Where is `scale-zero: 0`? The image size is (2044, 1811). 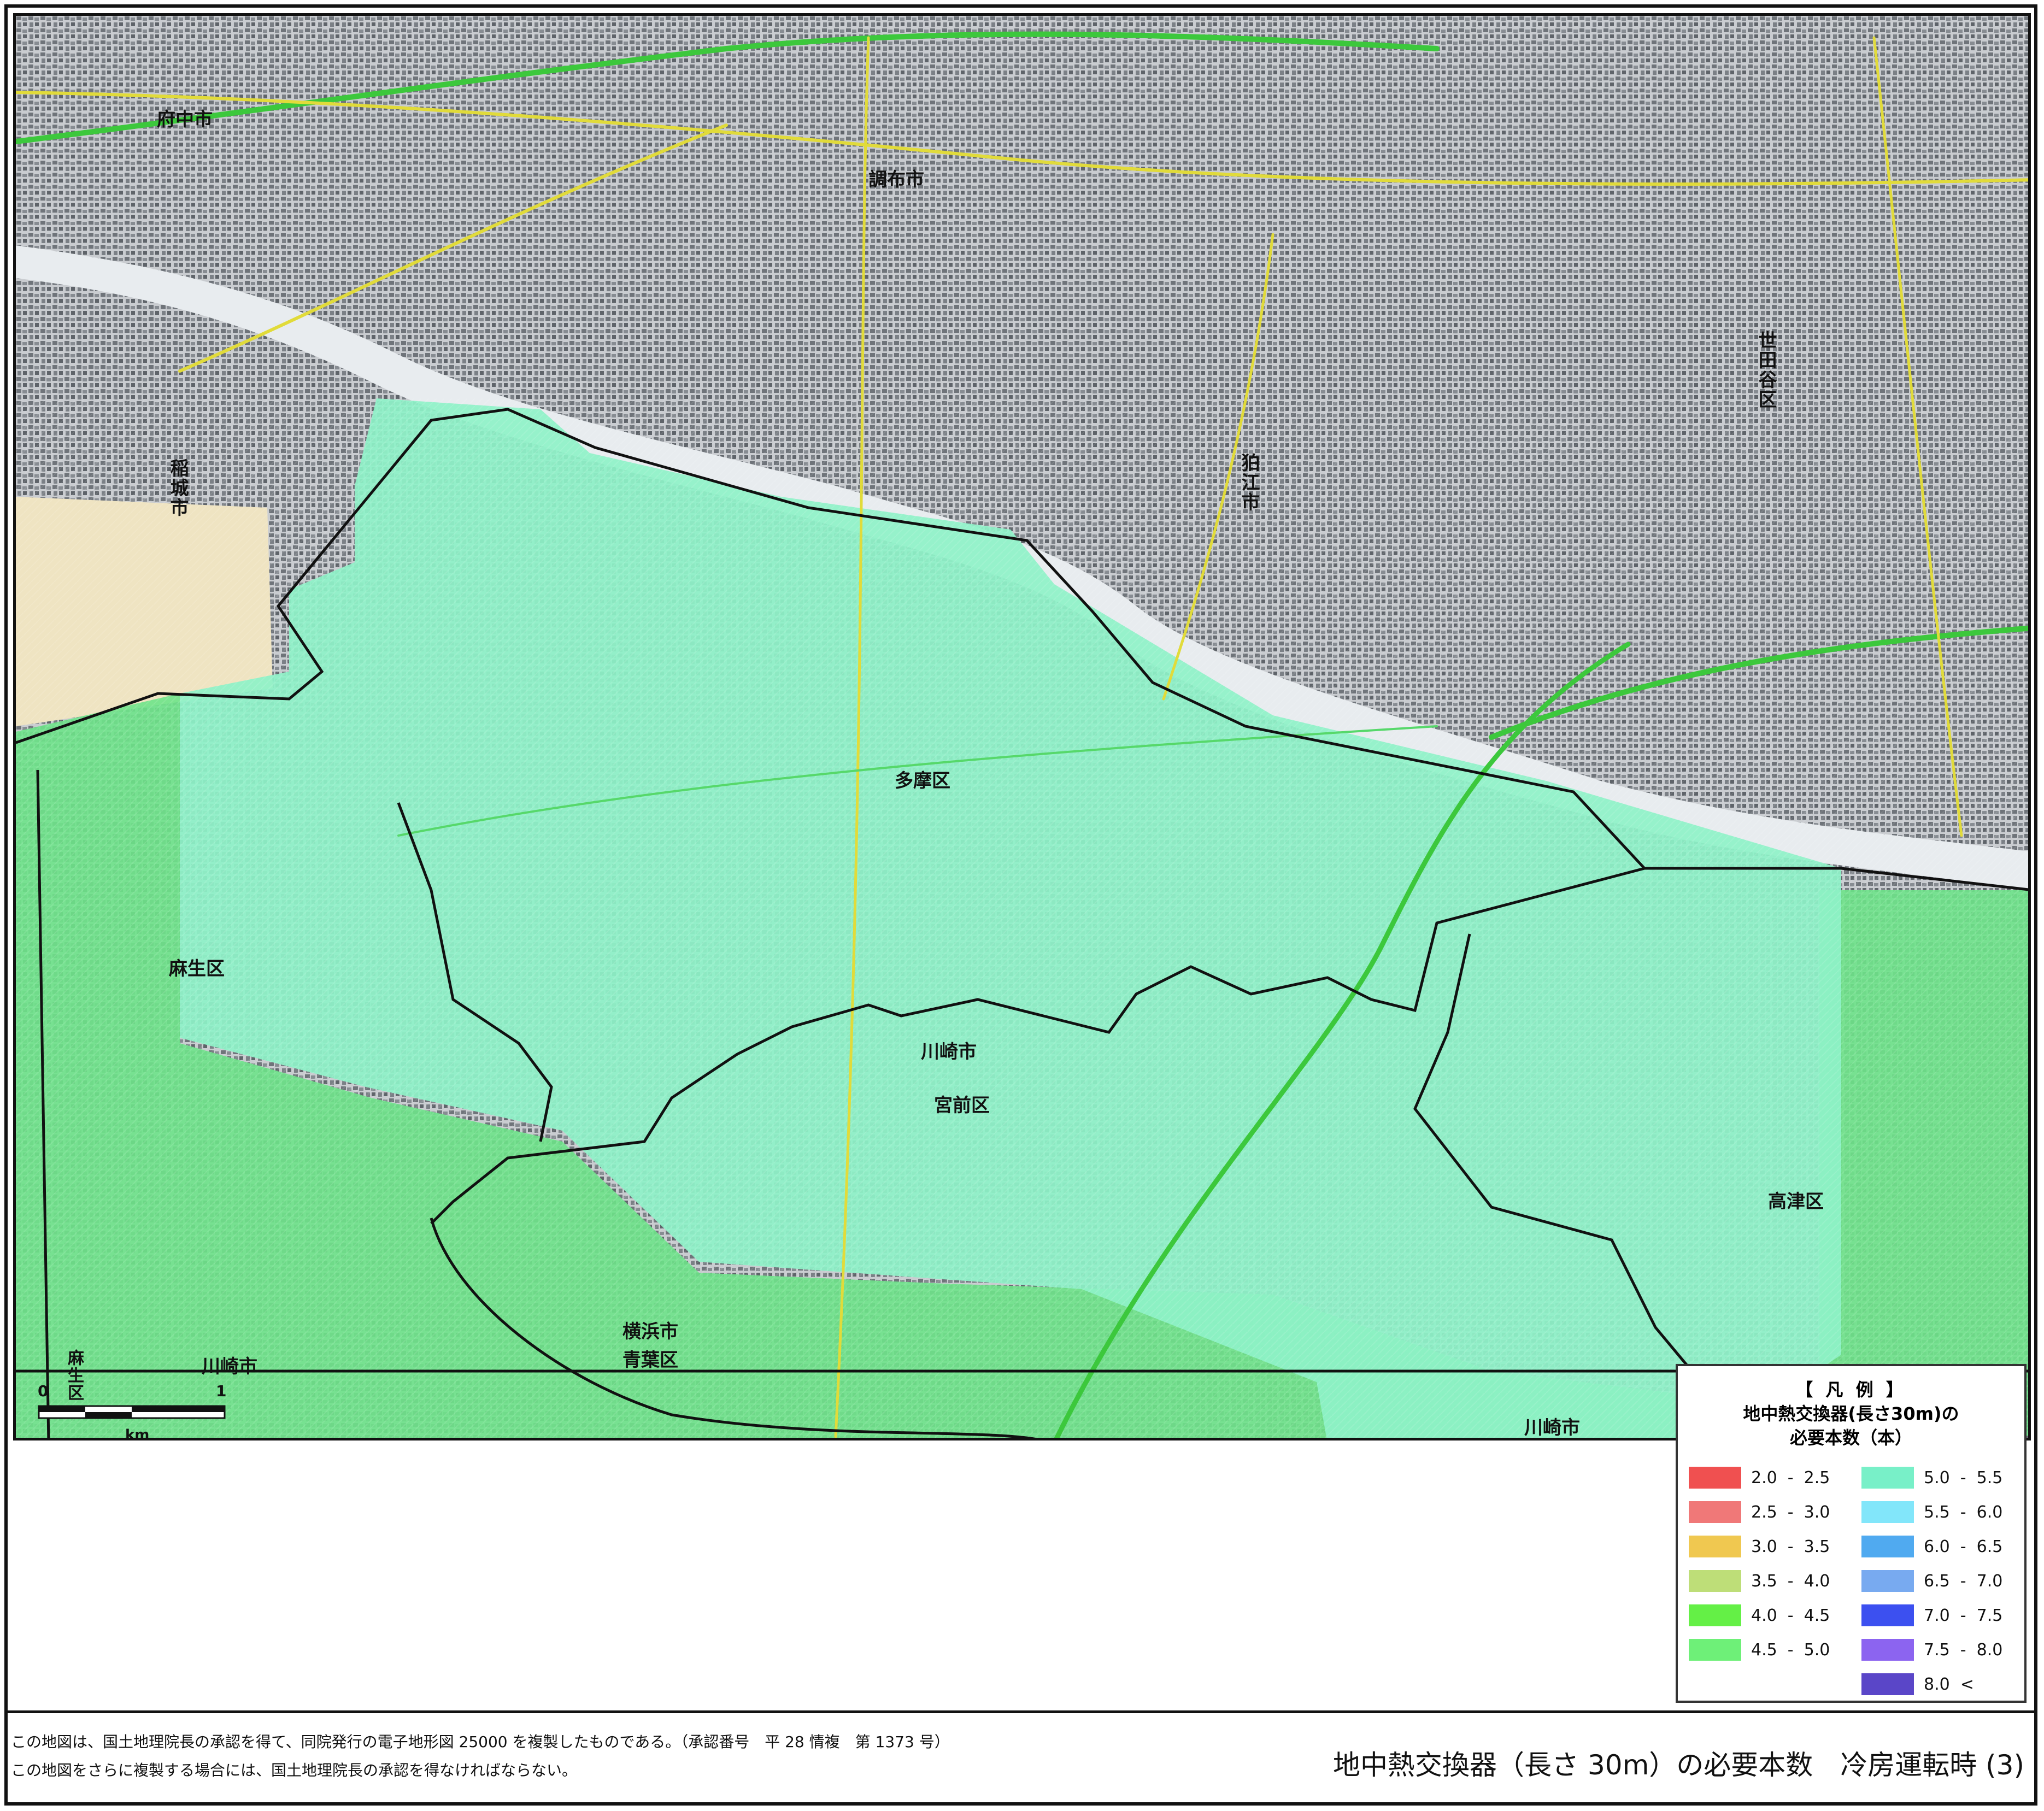
scale-zero: 0 is located at coordinates (43, 1391).